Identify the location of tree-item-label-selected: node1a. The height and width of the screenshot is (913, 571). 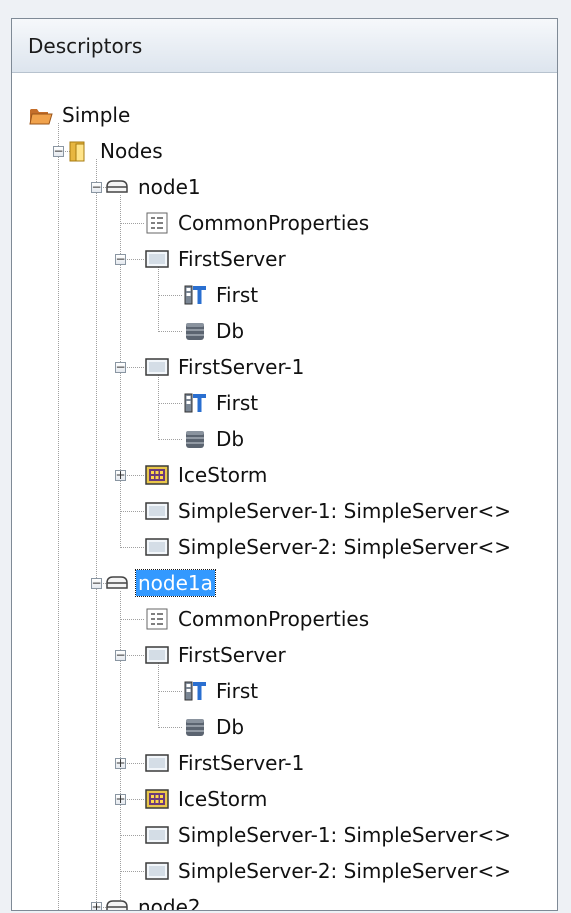
(175, 583).